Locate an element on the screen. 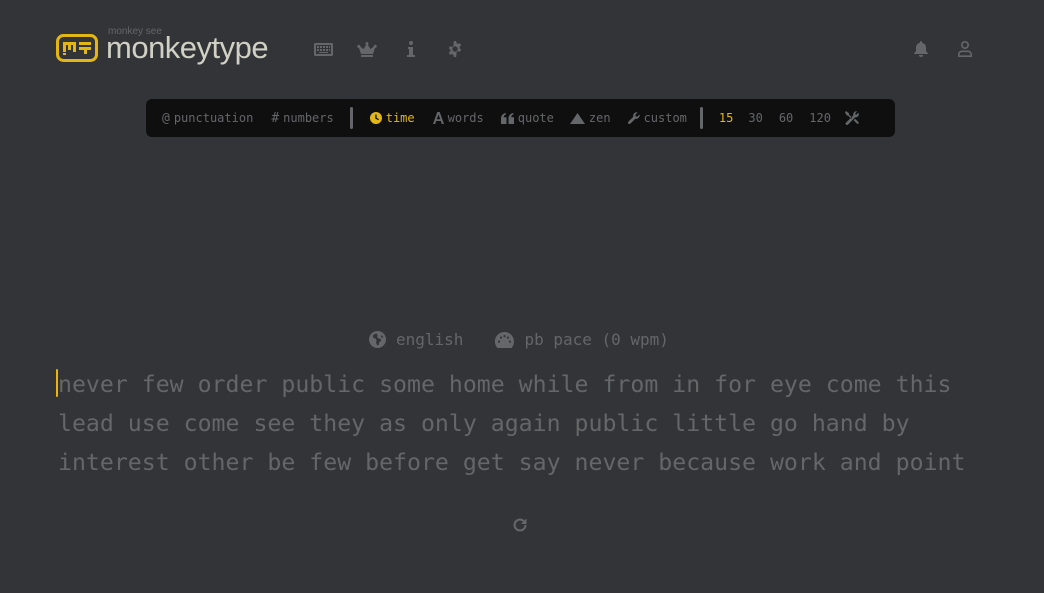 The image size is (1044, 593). wrench-icon is located at coordinates (633, 118).